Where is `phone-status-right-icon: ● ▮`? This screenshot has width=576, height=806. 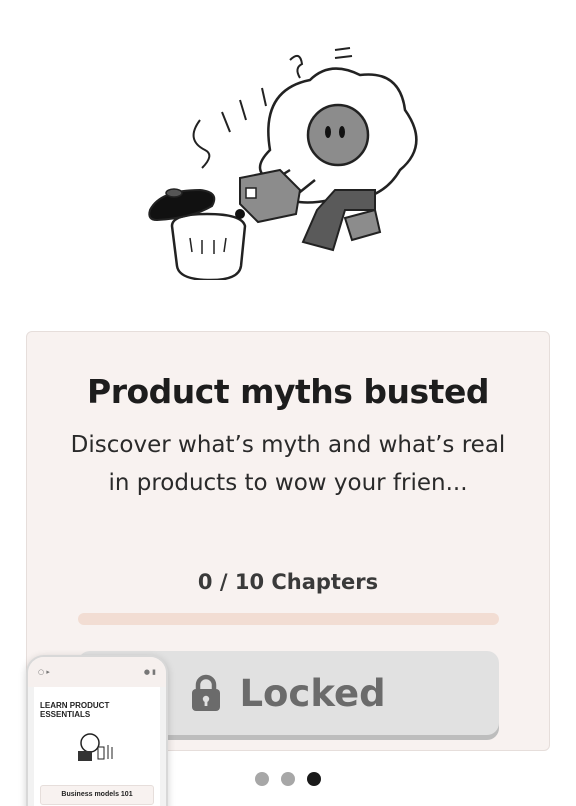 phone-status-right-icon: ● ▮ is located at coordinates (149, 672).